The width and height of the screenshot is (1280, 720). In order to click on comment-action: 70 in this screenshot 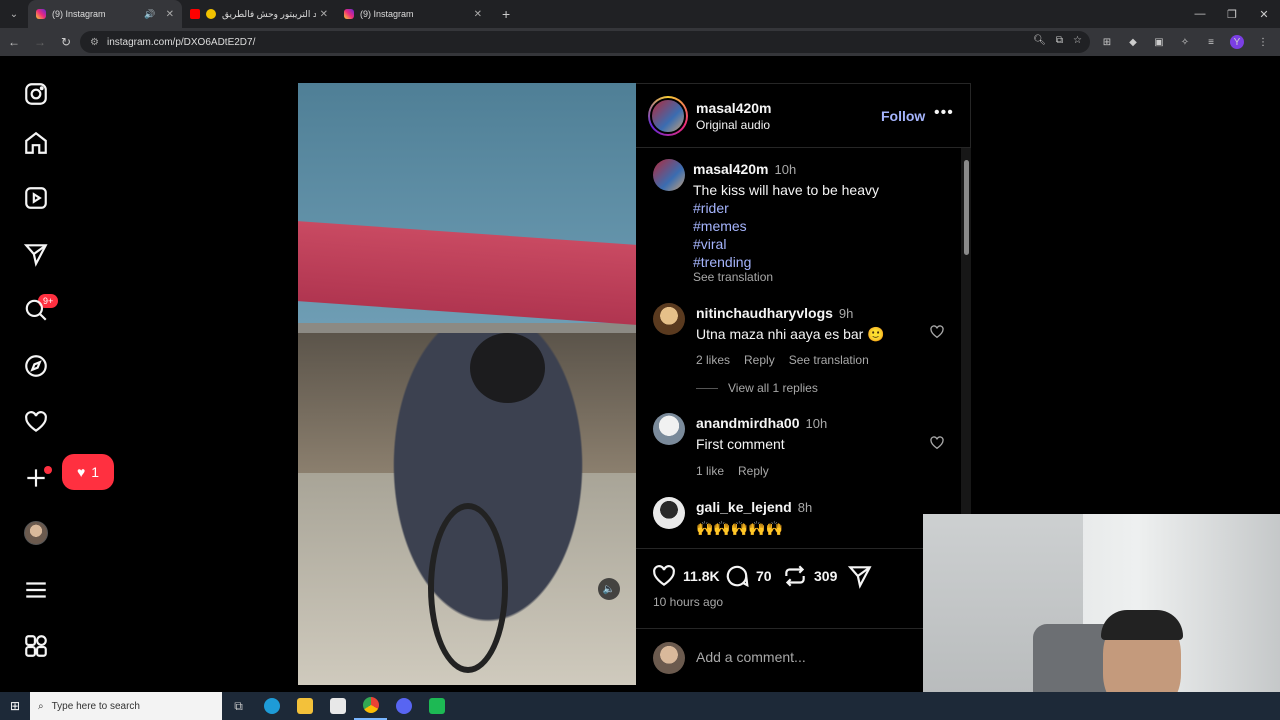, I will do `click(748, 576)`.